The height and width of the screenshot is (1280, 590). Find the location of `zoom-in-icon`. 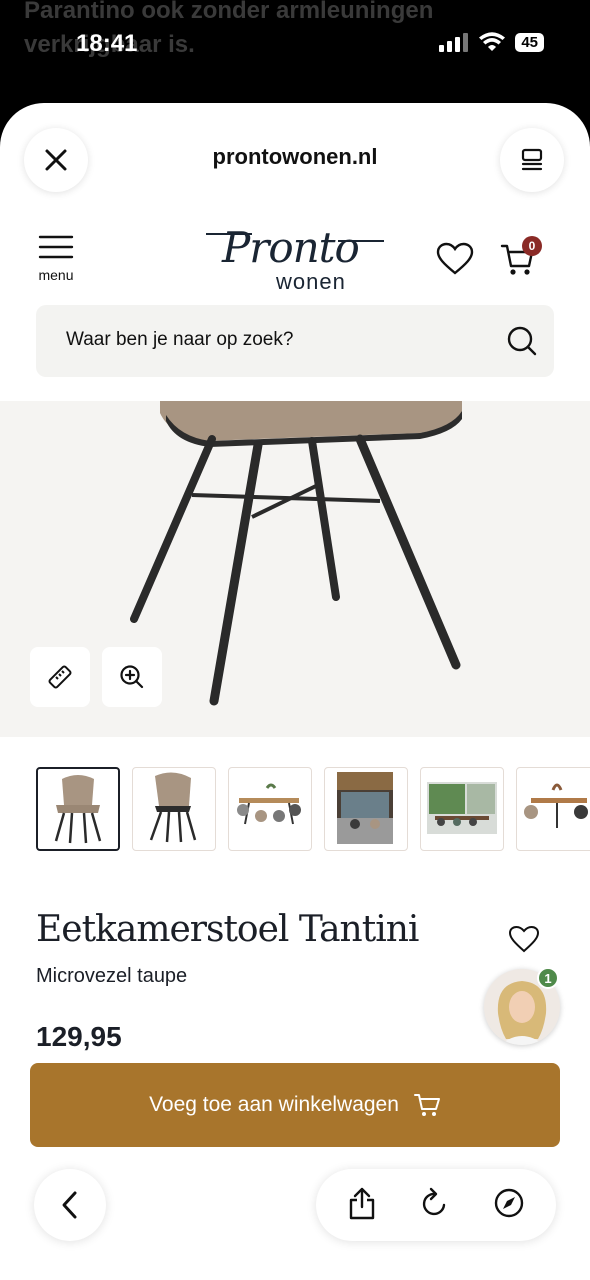

zoom-in-icon is located at coordinates (132, 677).